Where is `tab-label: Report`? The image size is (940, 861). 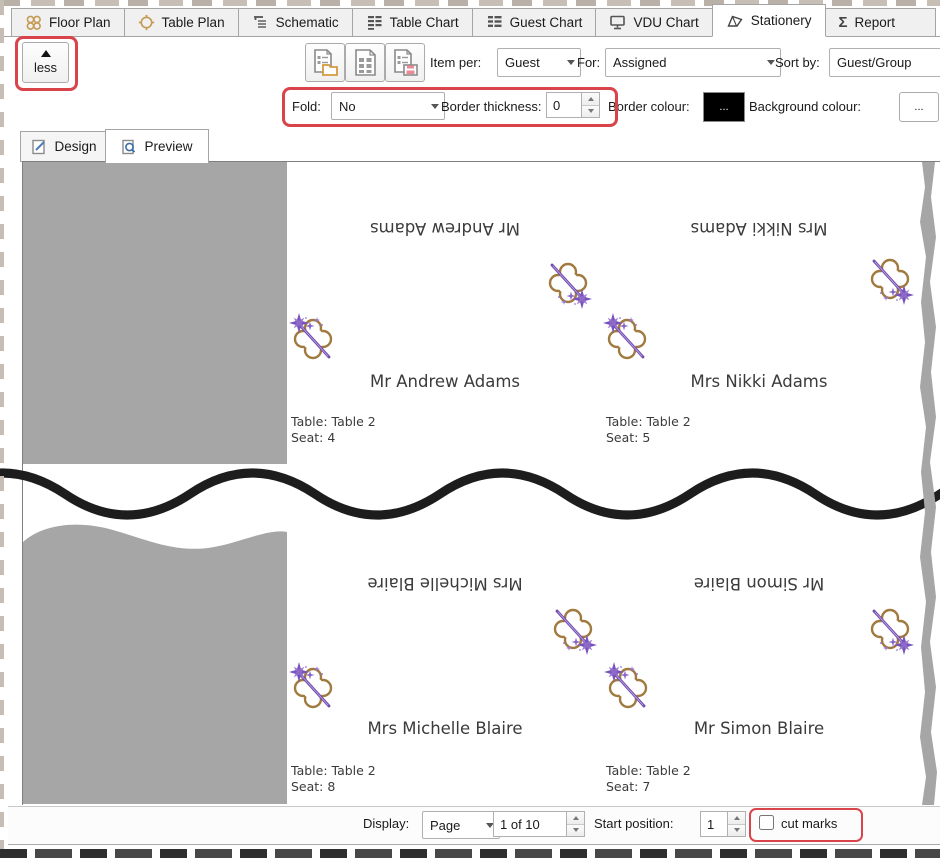
tab-label: Report is located at coordinates (875, 22).